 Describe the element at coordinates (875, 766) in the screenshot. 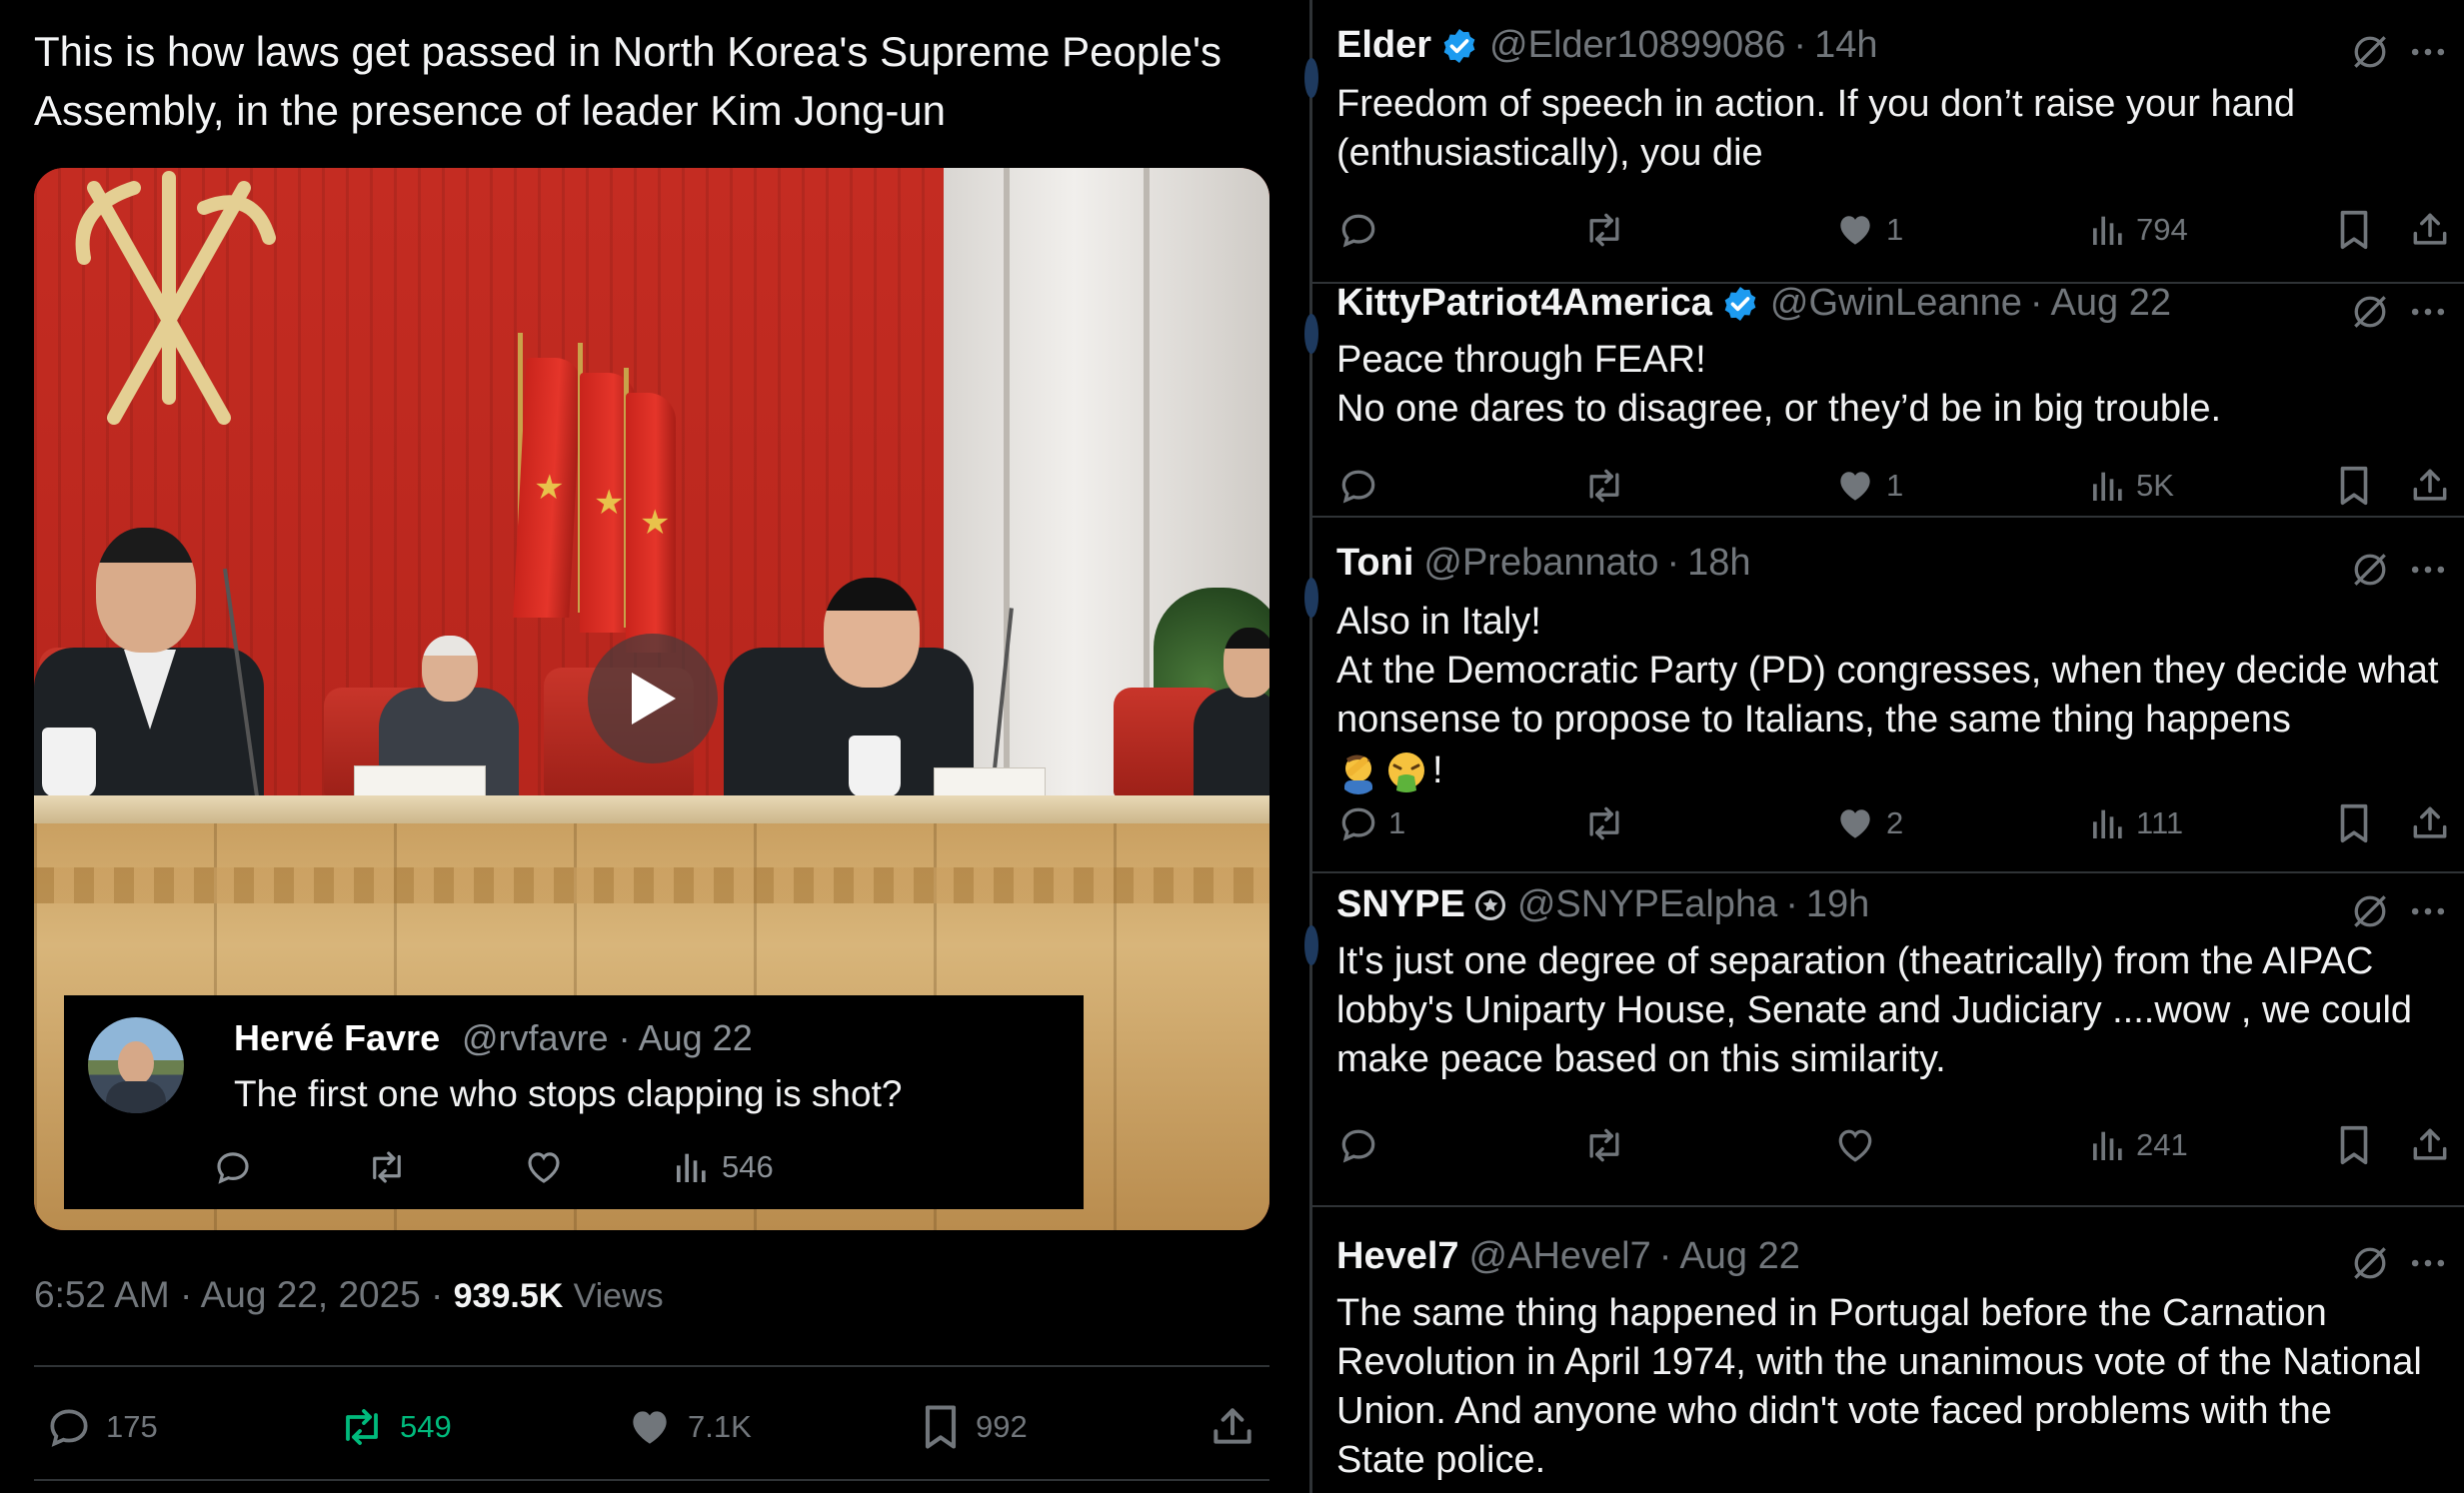

I see `teacup` at that location.